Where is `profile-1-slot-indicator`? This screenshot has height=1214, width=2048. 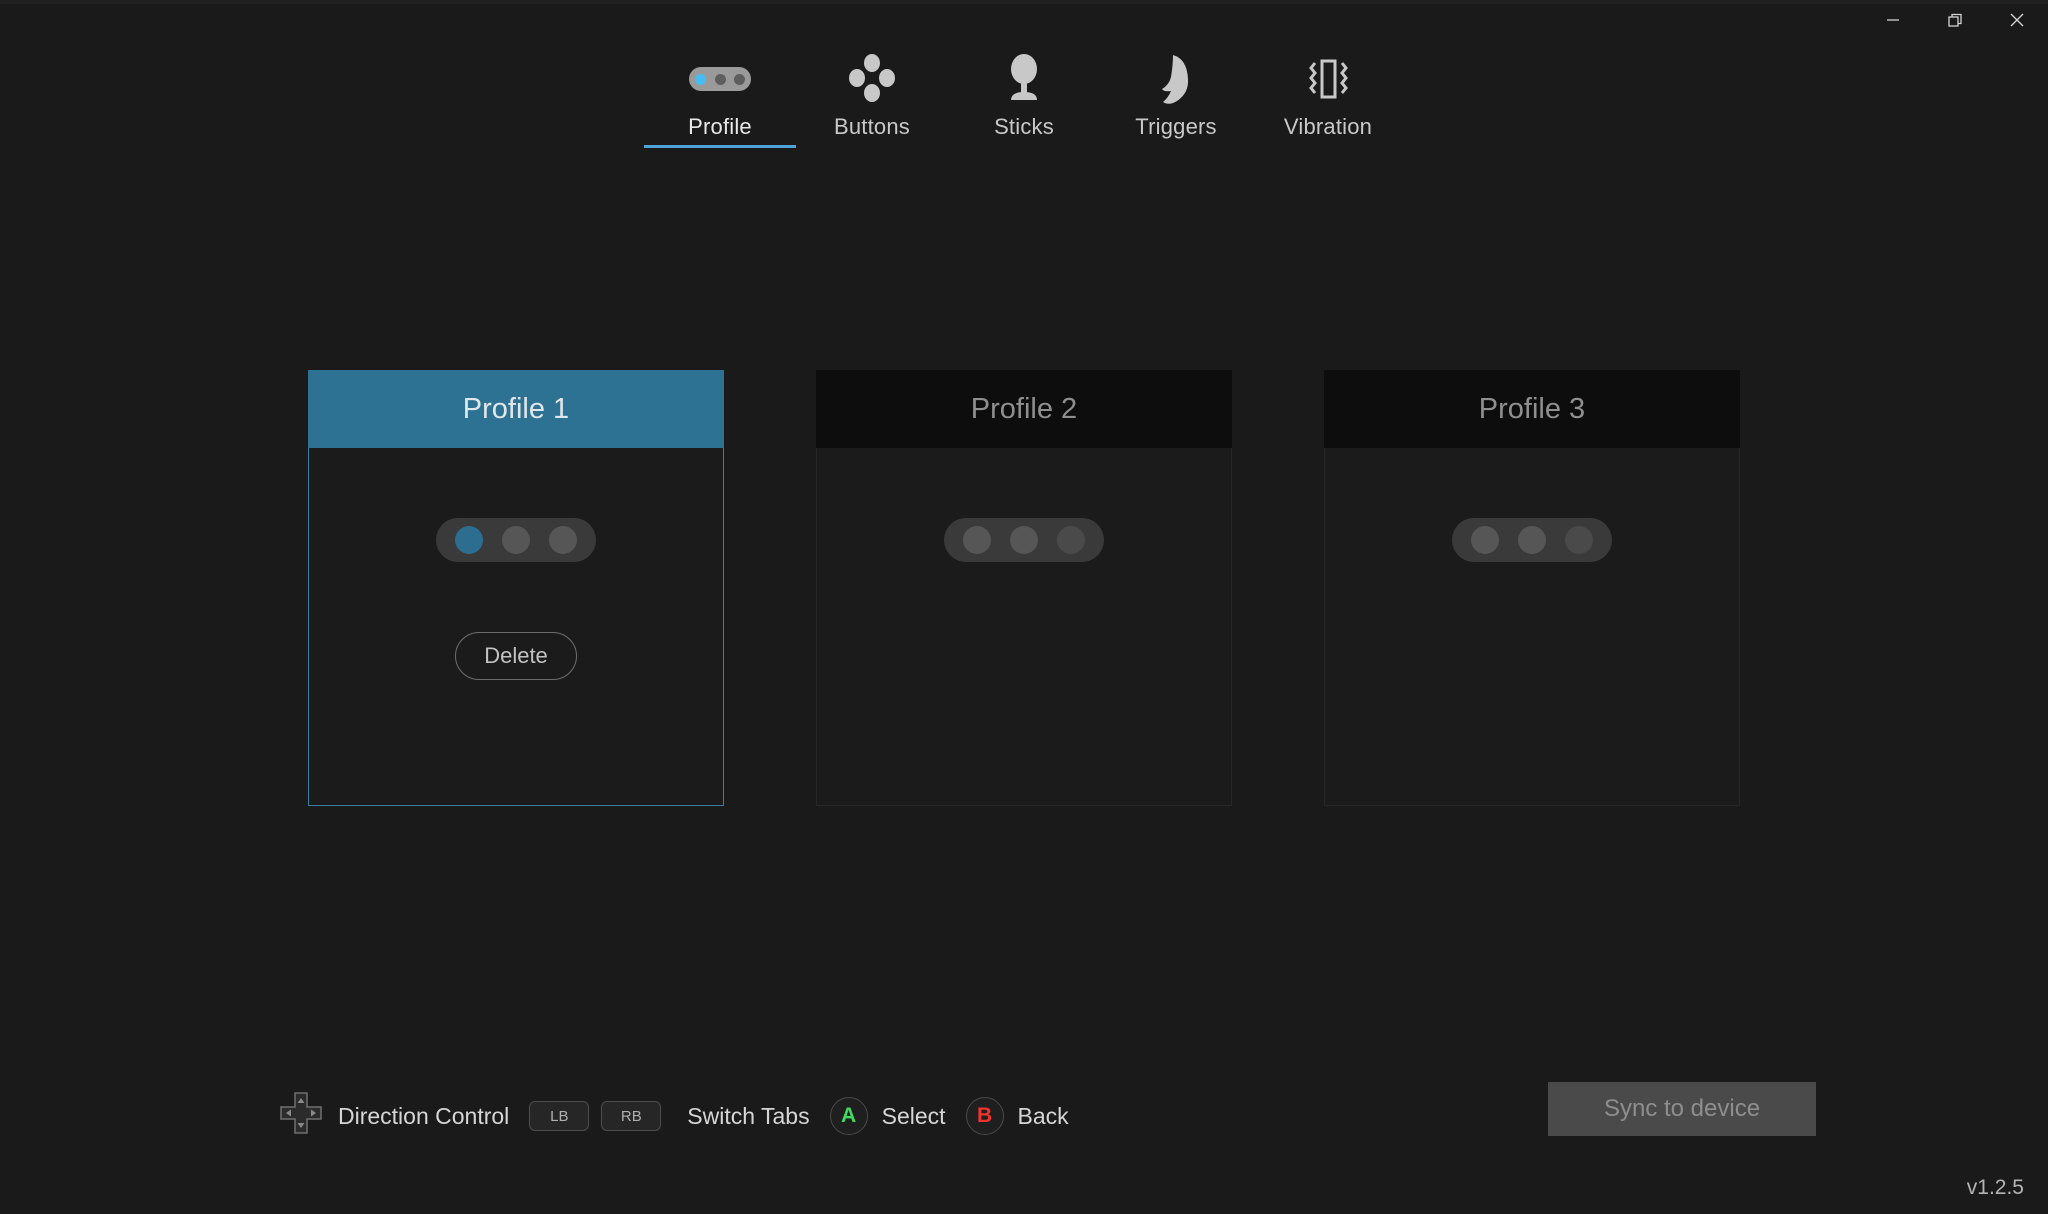
profile-1-slot-indicator is located at coordinates (516, 540).